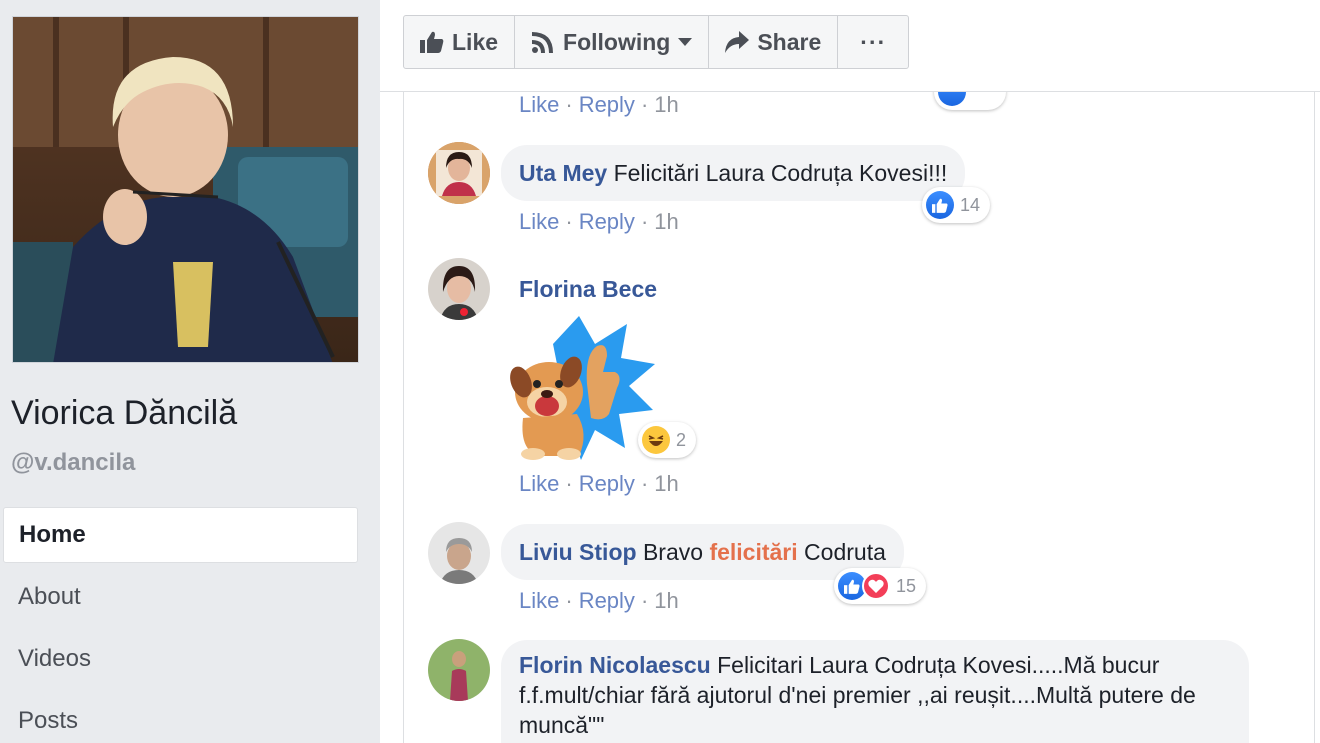 The height and width of the screenshot is (743, 1320). I want to click on page-name: Viorica Dăncilă, so click(124, 413).